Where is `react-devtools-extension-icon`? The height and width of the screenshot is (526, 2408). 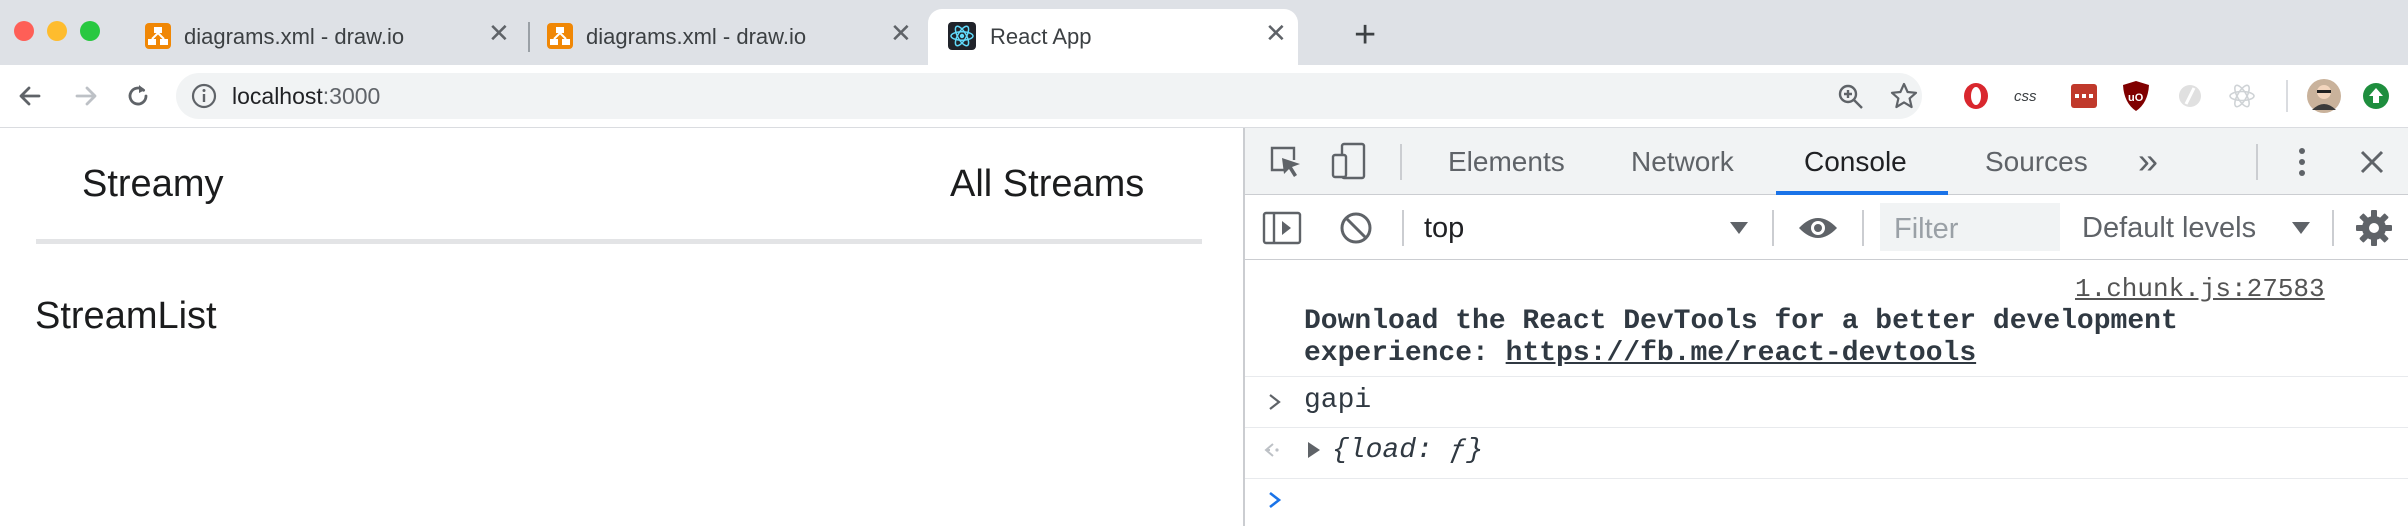
react-devtools-extension-icon is located at coordinates (2242, 96).